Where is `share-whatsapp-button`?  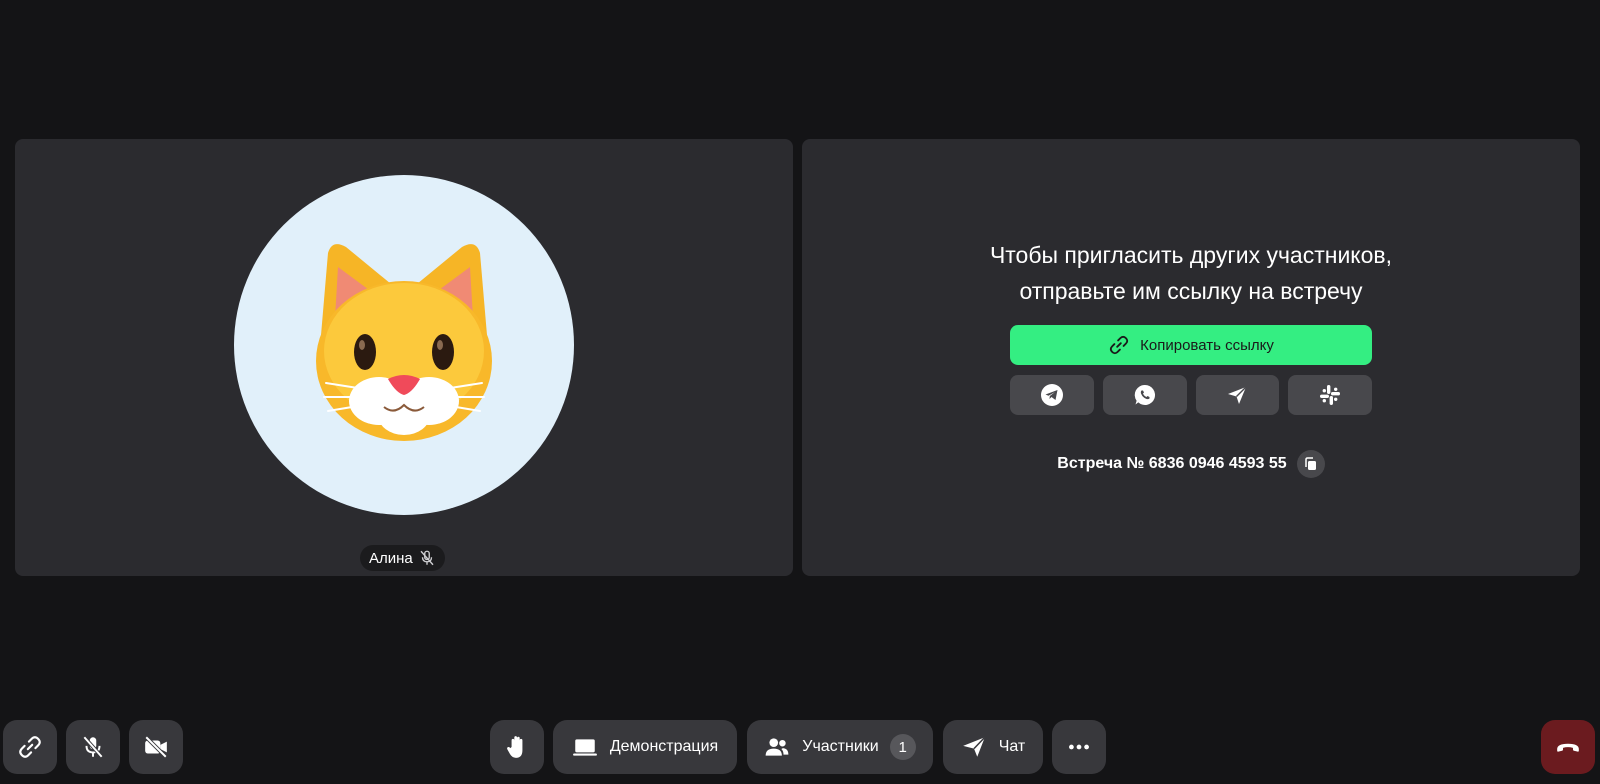 share-whatsapp-button is located at coordinates (1144, 395).